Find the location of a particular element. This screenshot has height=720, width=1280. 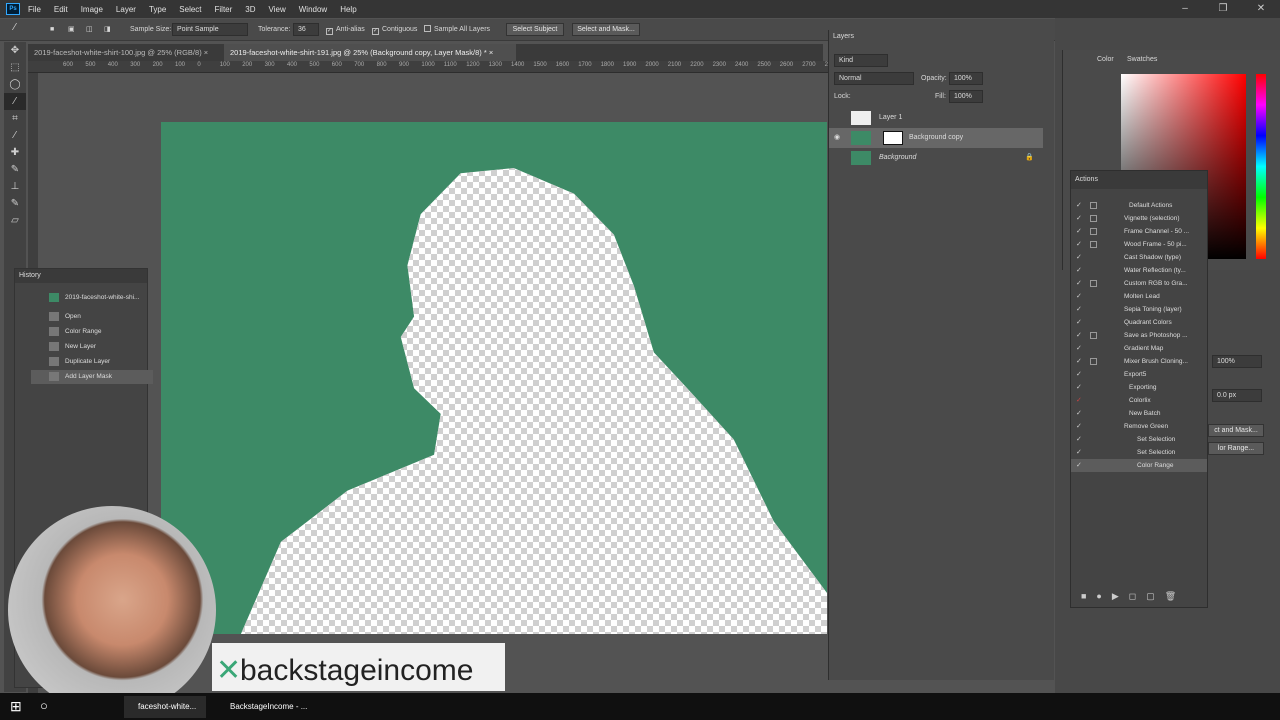

tab-color: Color is located at coordinates (1105, 59).